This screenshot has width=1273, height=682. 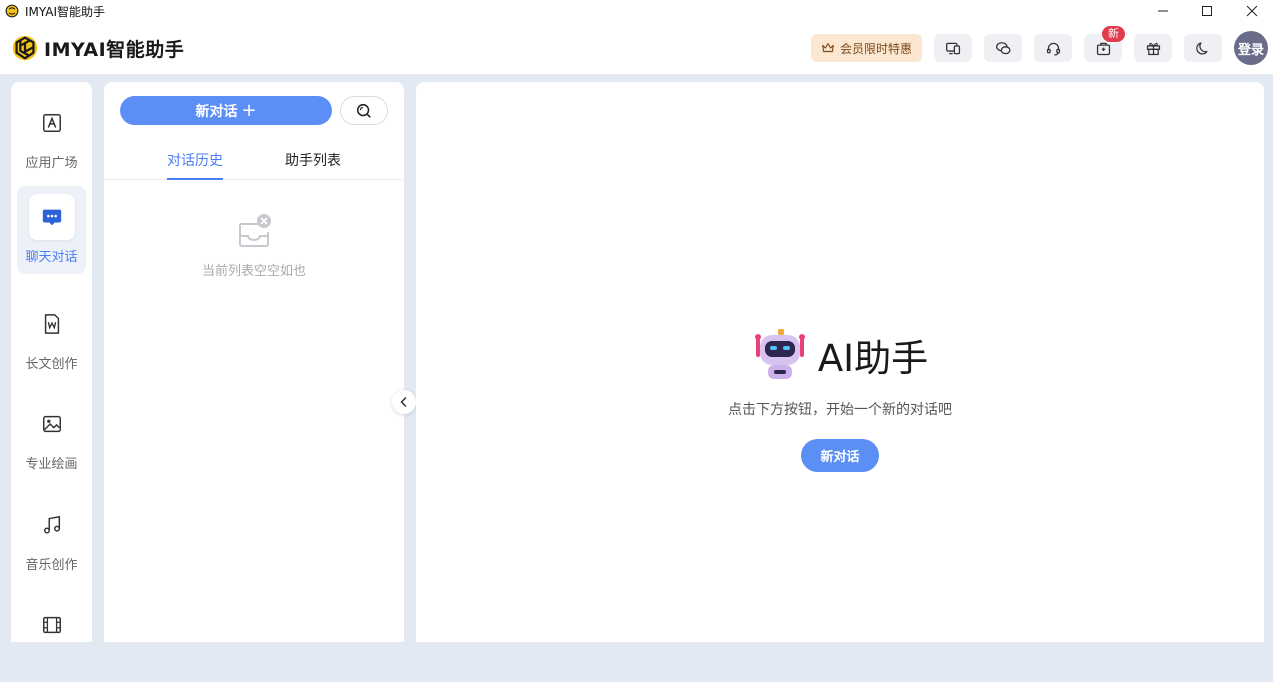 I want to click on empty-text: 当前列表空空如也, so click(x=253, y=271).